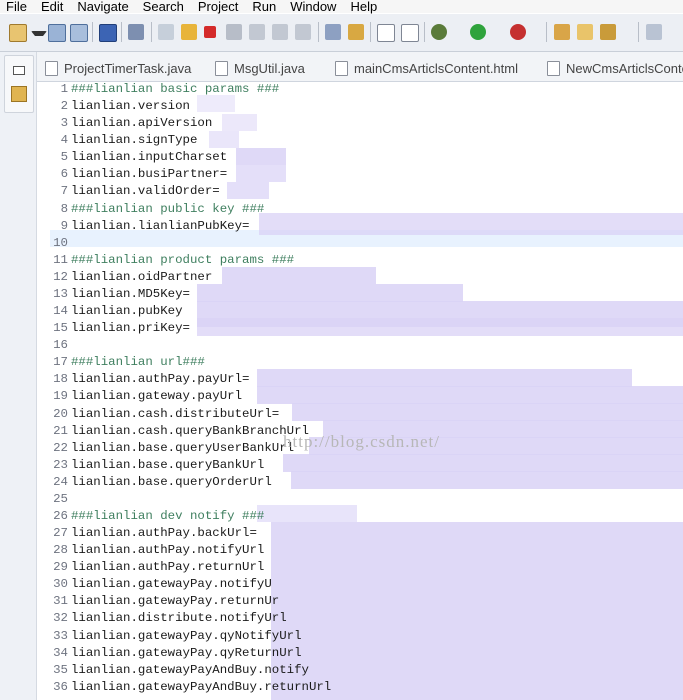  I want to click on code-comment: ###lianlian url###, so click(138, 362).